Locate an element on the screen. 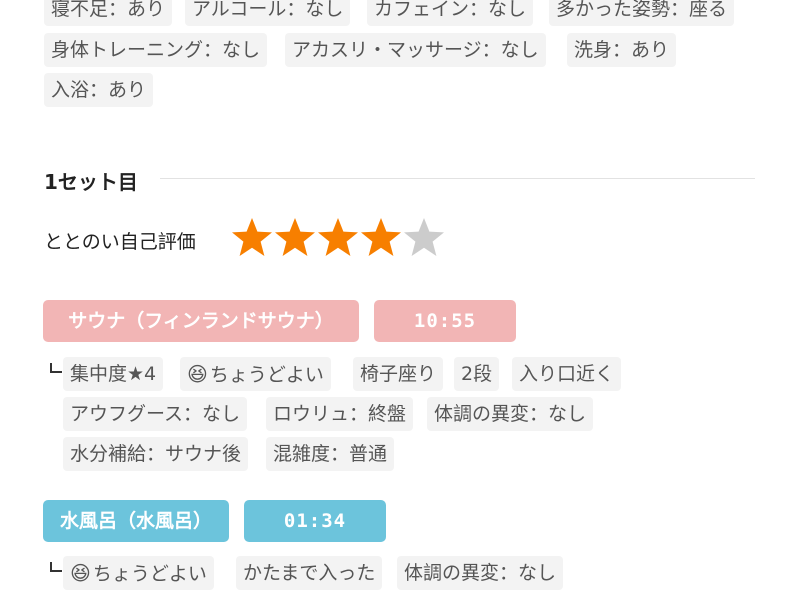  water-name-badge: 水風呂（水風呂） is located at coordinates (136, 521).